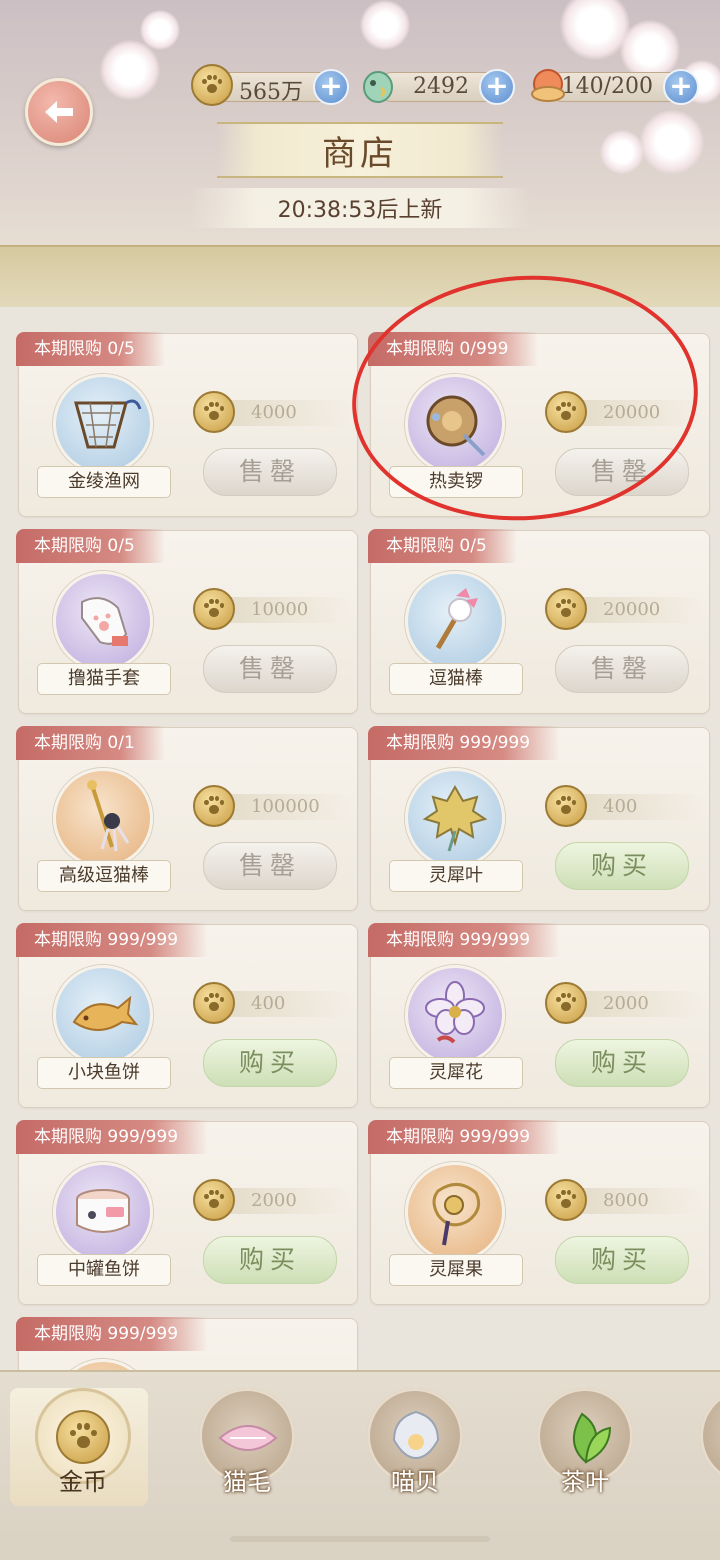 The height and width of the screenshot is (1560, 720). I want to click on fruit-charm-icon, so click(455, 1212).